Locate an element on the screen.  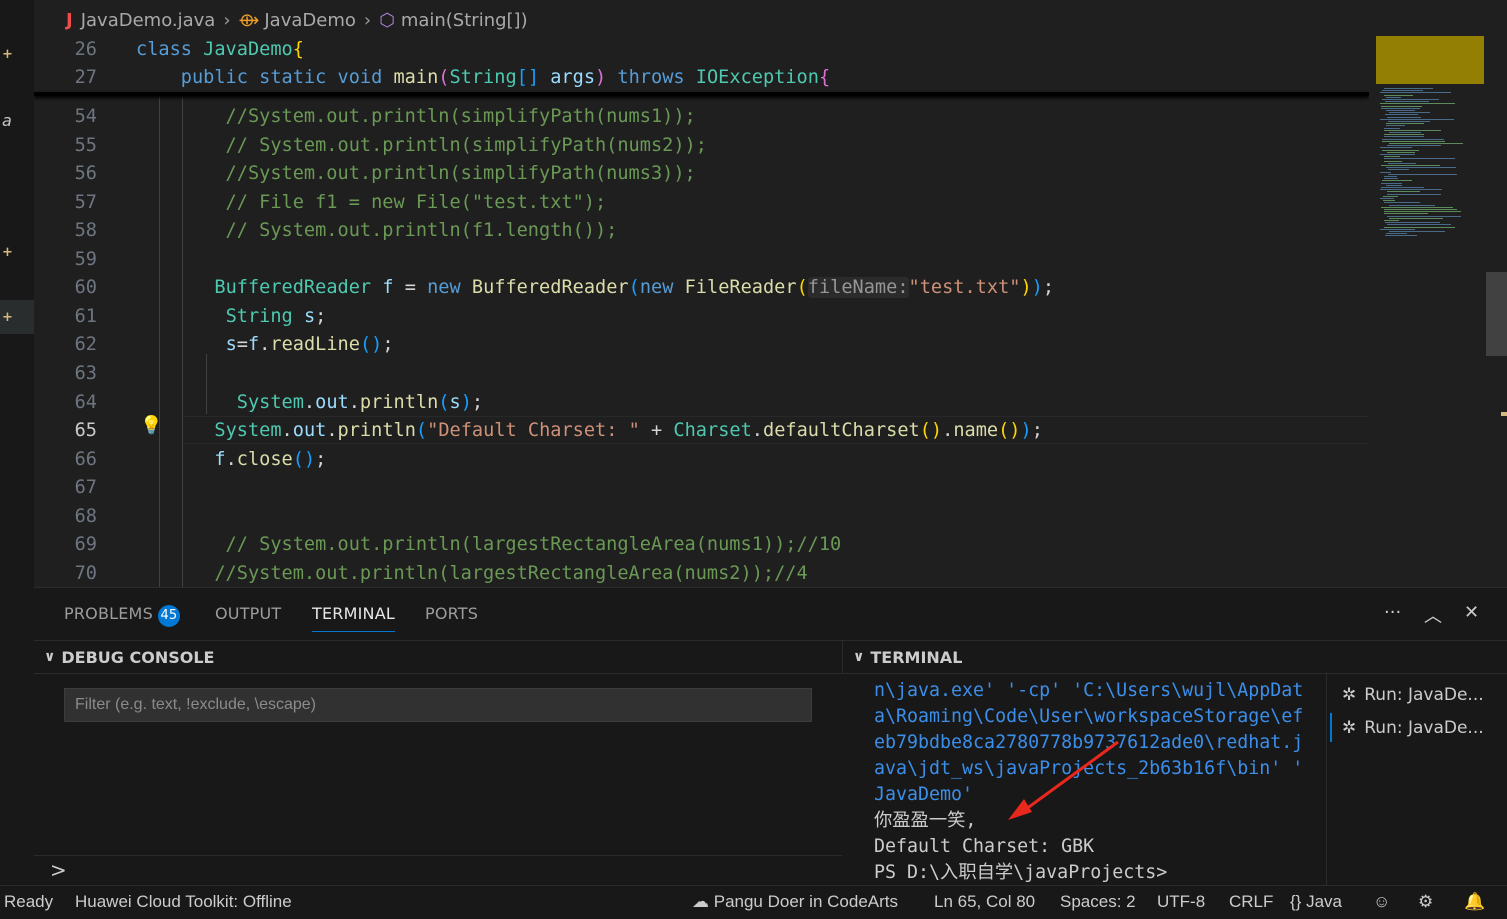
code-token: name is located at coordinates (976, 431).